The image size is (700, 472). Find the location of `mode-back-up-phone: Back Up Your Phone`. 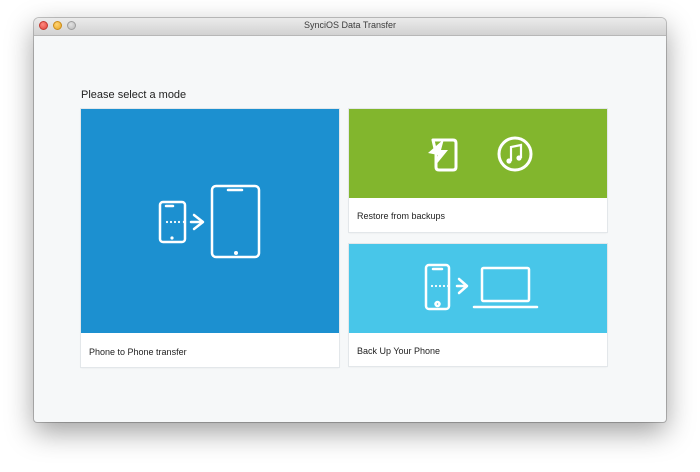

mode-back-up-phone: Back Up Your Phone is located at coordinates (478, 305).